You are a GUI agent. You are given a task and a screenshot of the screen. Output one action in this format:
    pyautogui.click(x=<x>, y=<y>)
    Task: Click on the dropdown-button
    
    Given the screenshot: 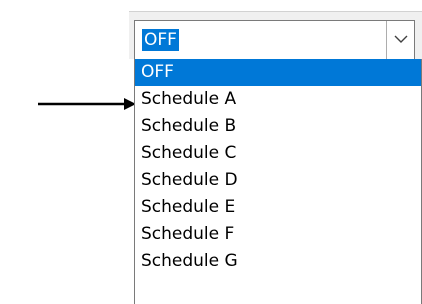 What is the action you would take?
    pyautogui.click(x=400, y=40)
    